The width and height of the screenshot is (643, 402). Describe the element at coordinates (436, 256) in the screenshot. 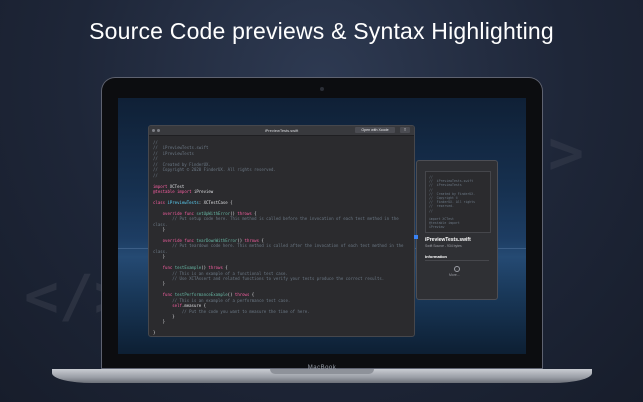

I see `information-heading: Information` at that location.